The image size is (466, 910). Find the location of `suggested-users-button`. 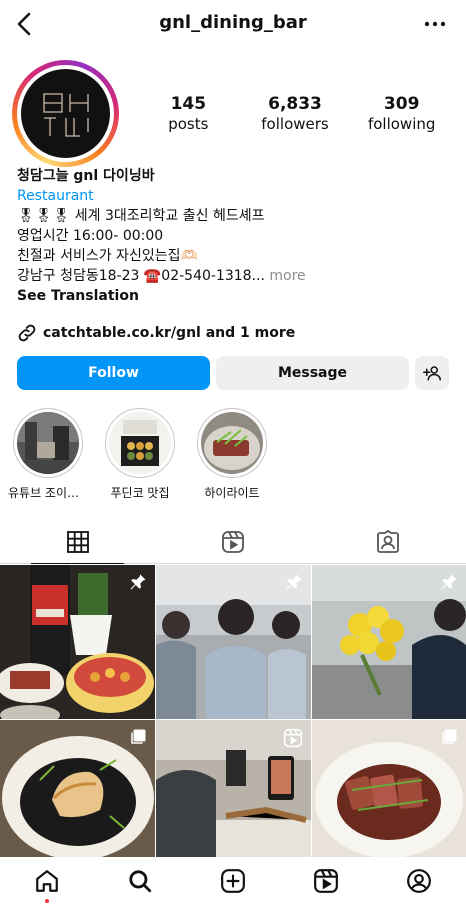

suggested-users-button is located at coordinates (432, 373).